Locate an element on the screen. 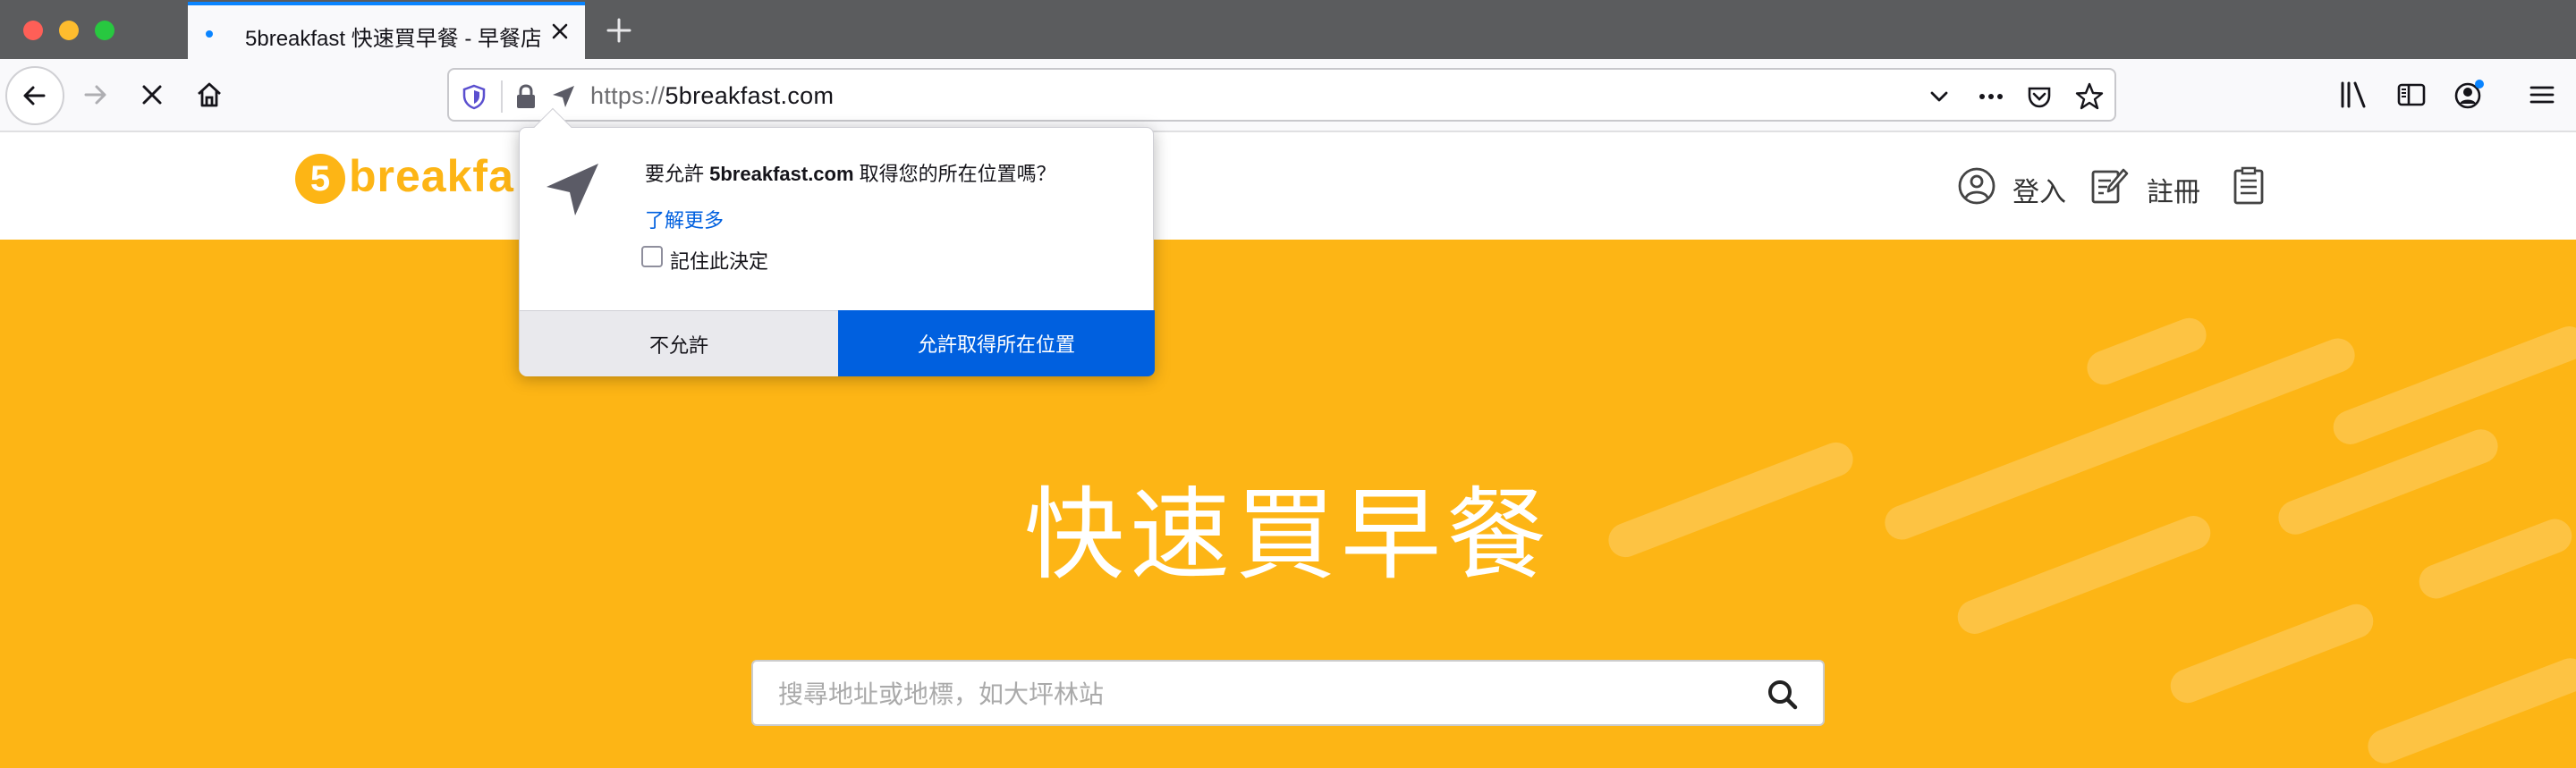  forward-button is located at coordinates (94, 94).